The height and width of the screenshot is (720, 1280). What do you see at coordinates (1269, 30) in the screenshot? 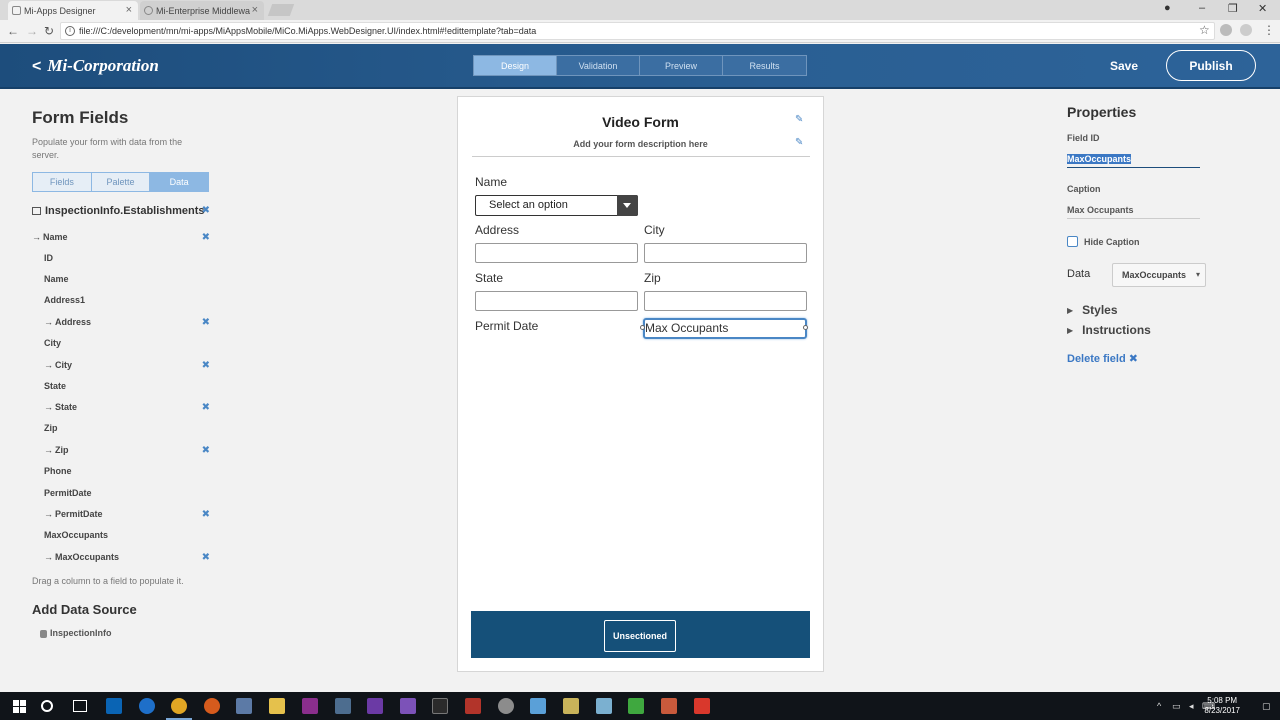
I see `menu-icon: ⋮` at bounding box center [1269, 30].